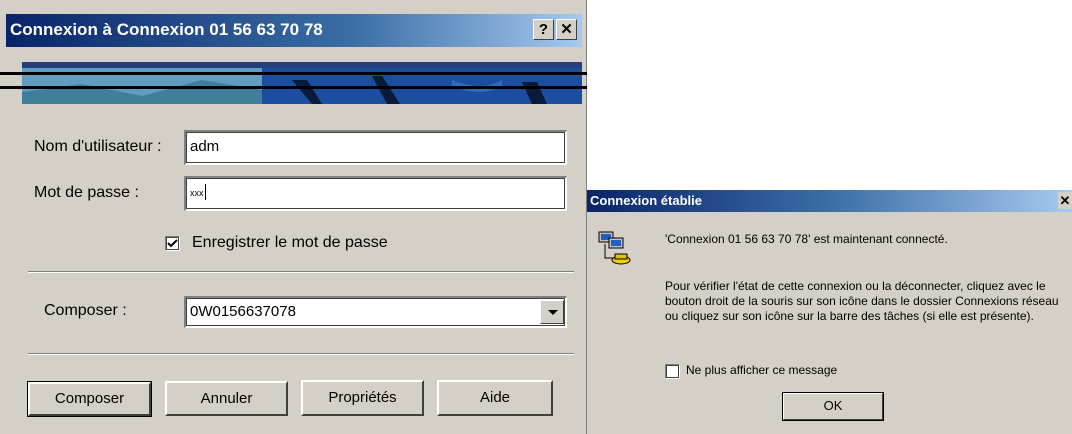  What do you see at coordinates (833, 406) in the screenshot?
I see `ok-button: OK` at bounding box center [833, 406].